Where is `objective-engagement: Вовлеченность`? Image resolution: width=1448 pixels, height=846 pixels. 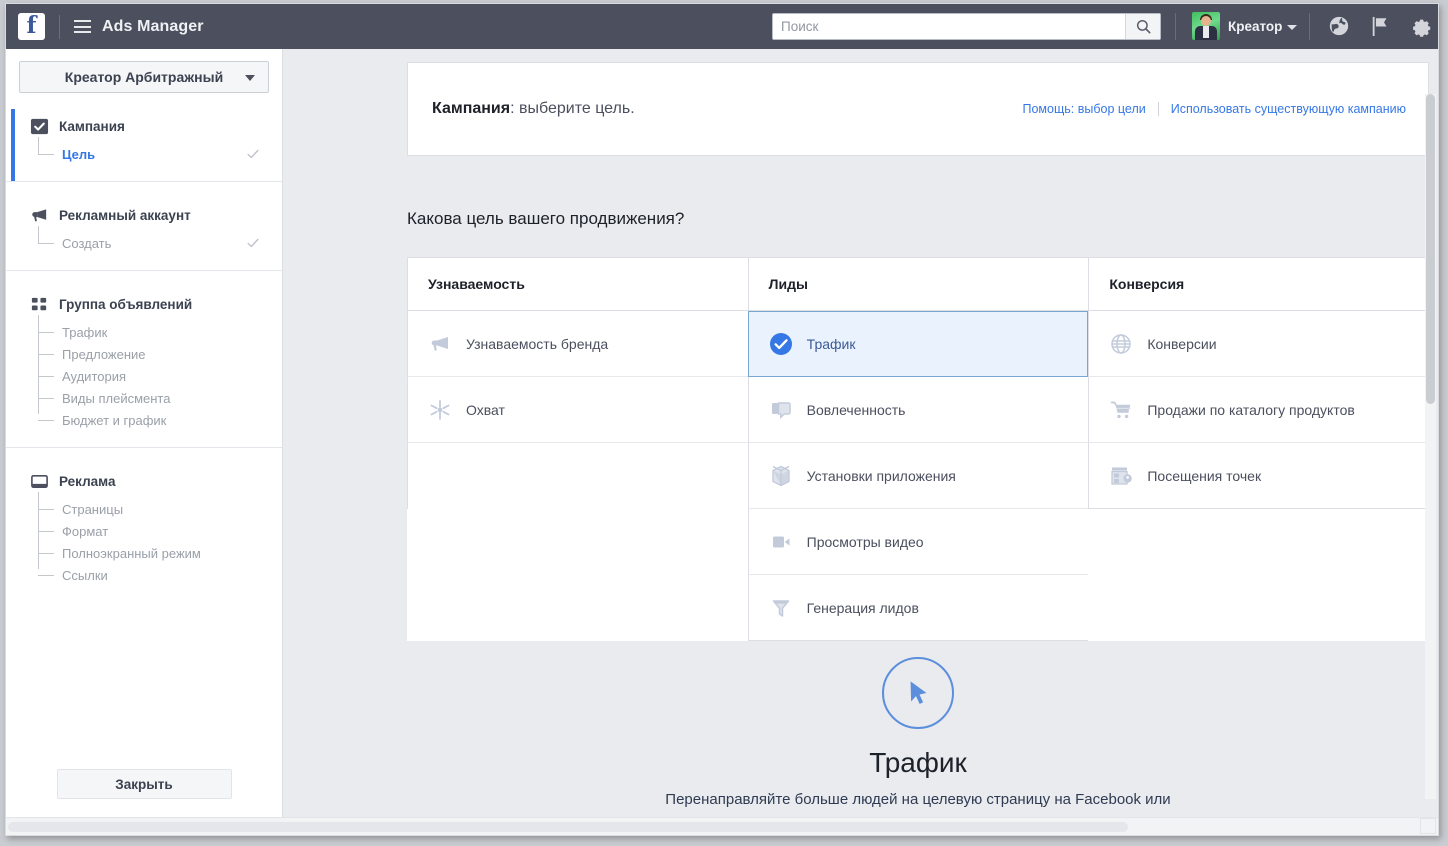
objective-engagement: Вовлеченность is located at coordinates (918, 410).